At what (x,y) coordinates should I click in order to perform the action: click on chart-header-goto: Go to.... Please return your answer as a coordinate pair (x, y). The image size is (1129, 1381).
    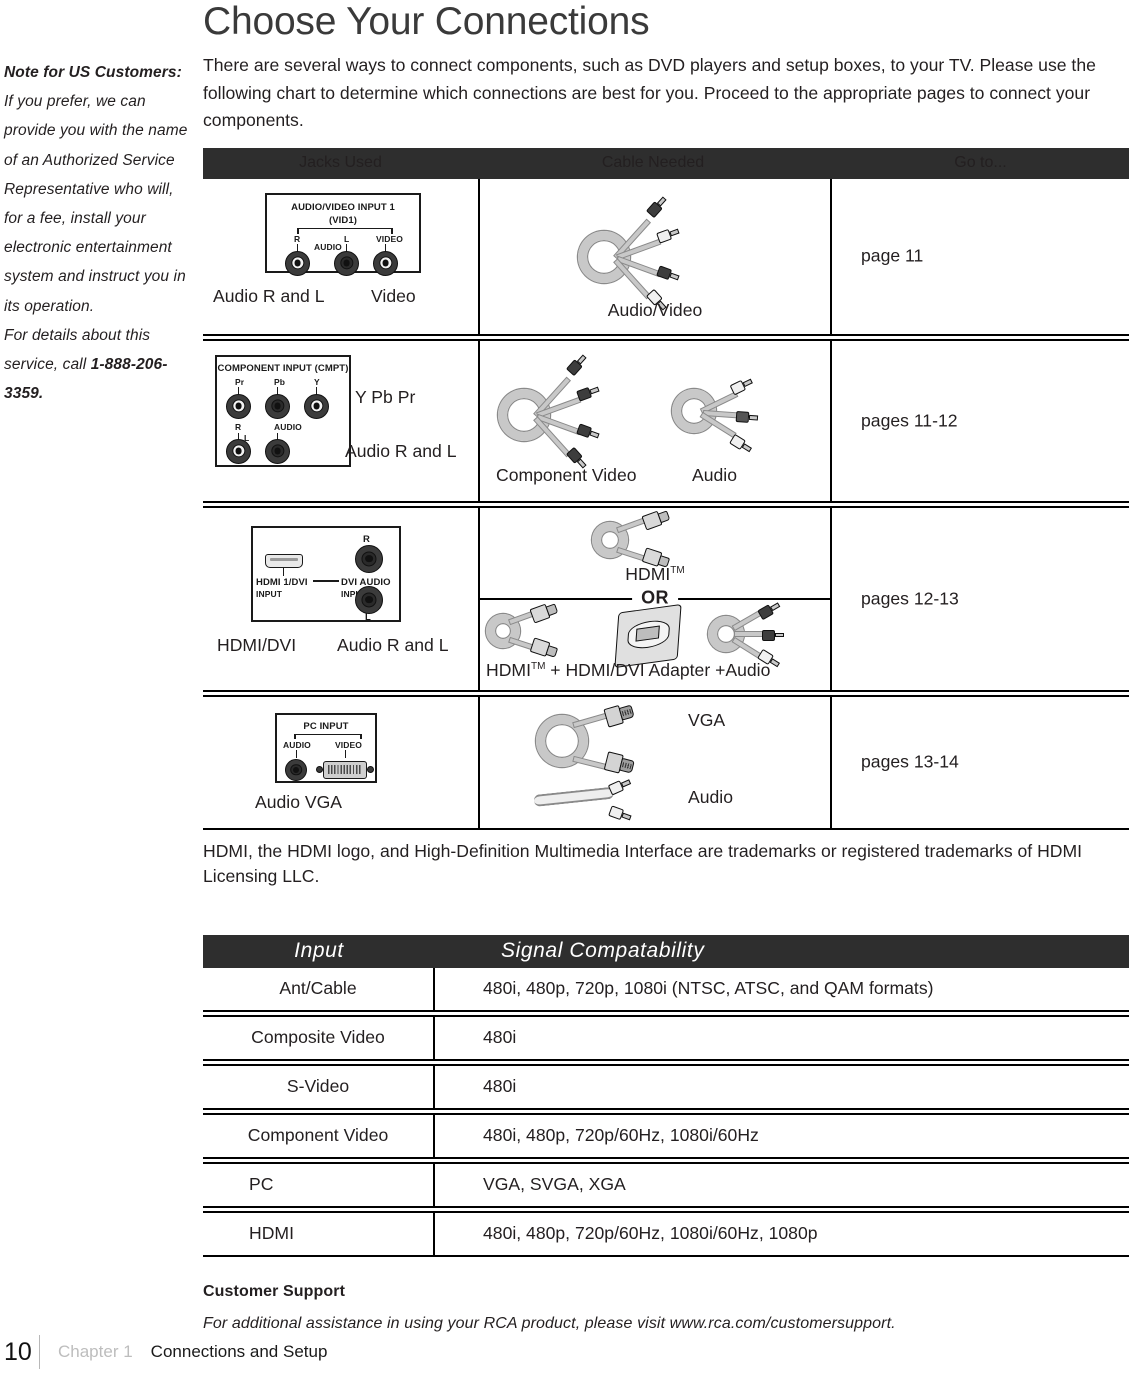
    Looking at the image, I should click on (978, 163).